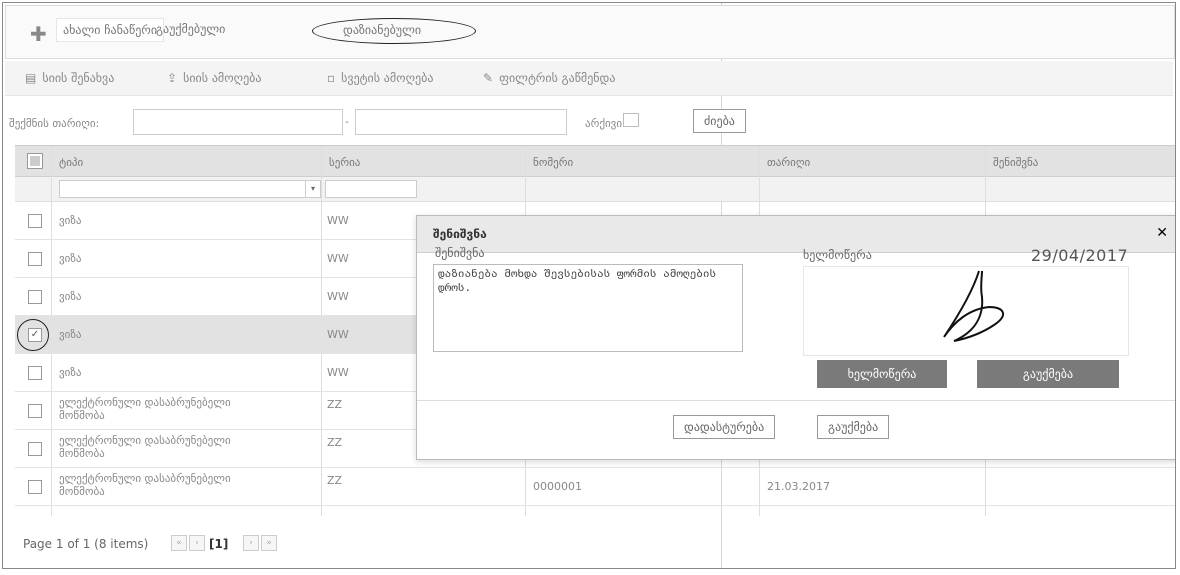 The width and height of the screenshot is (1180, 575). Describe the element at coordinates (218, 544) in the screenshot. I see `current-page: [1]` at that location.